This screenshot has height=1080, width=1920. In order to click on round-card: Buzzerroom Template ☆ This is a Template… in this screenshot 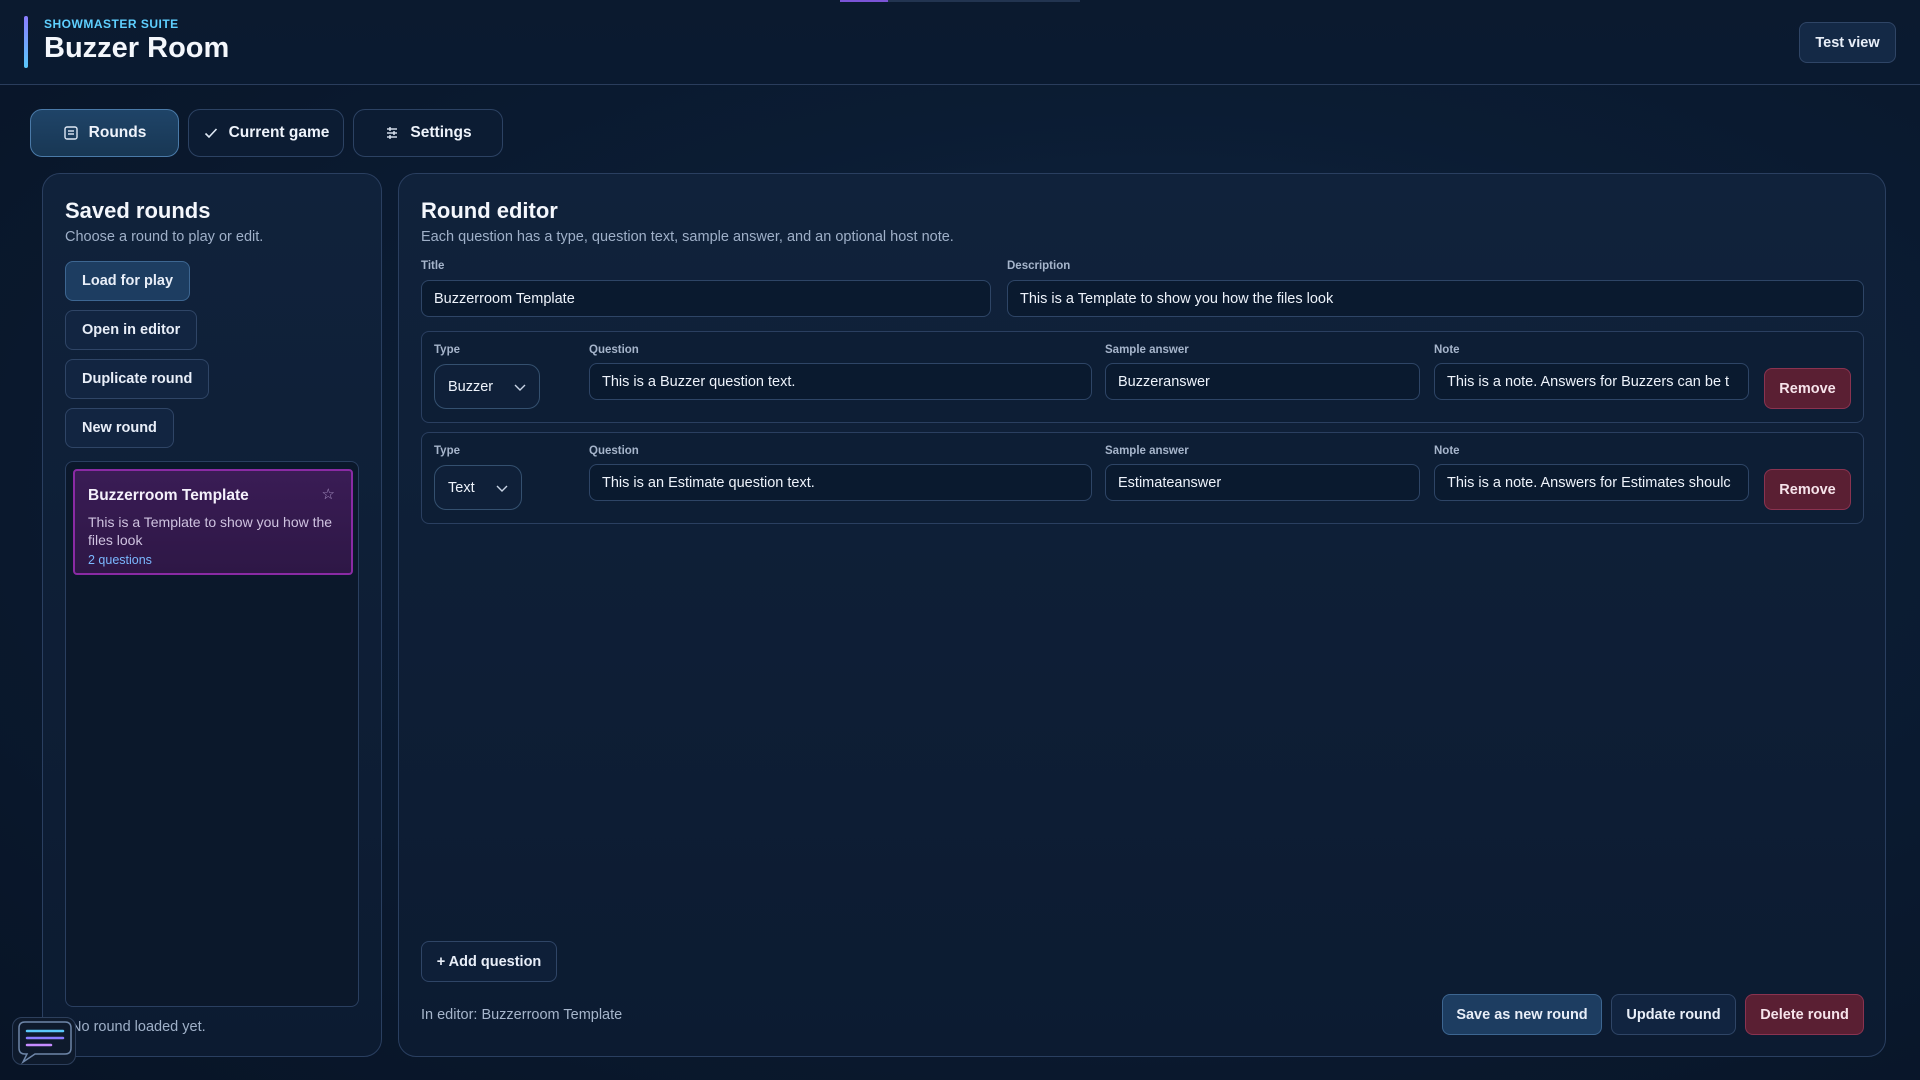, I will do `click(213, 522)`.